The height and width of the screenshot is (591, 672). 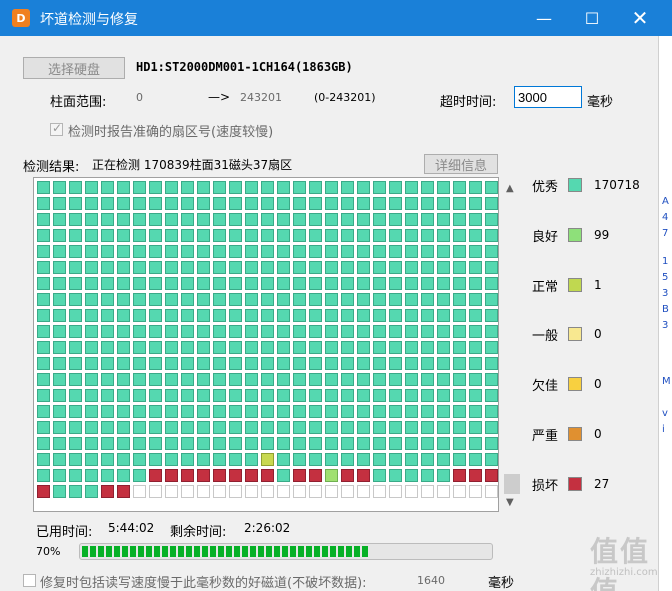 What do you see at coordinates (640, 18) in the screenshot?
I see `close-button: ✕` at bounding box center [640, 18].